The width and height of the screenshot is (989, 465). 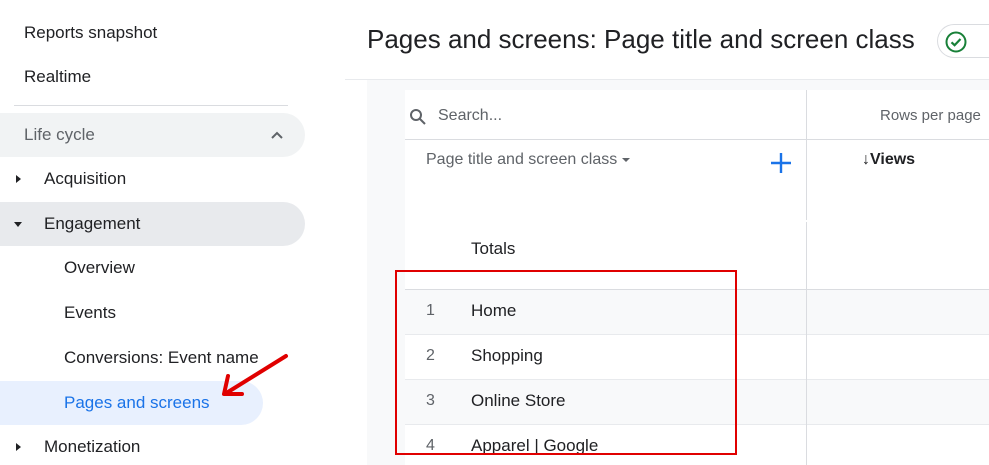 I want to click on sidebar-divider, so click(x=151, y=105).